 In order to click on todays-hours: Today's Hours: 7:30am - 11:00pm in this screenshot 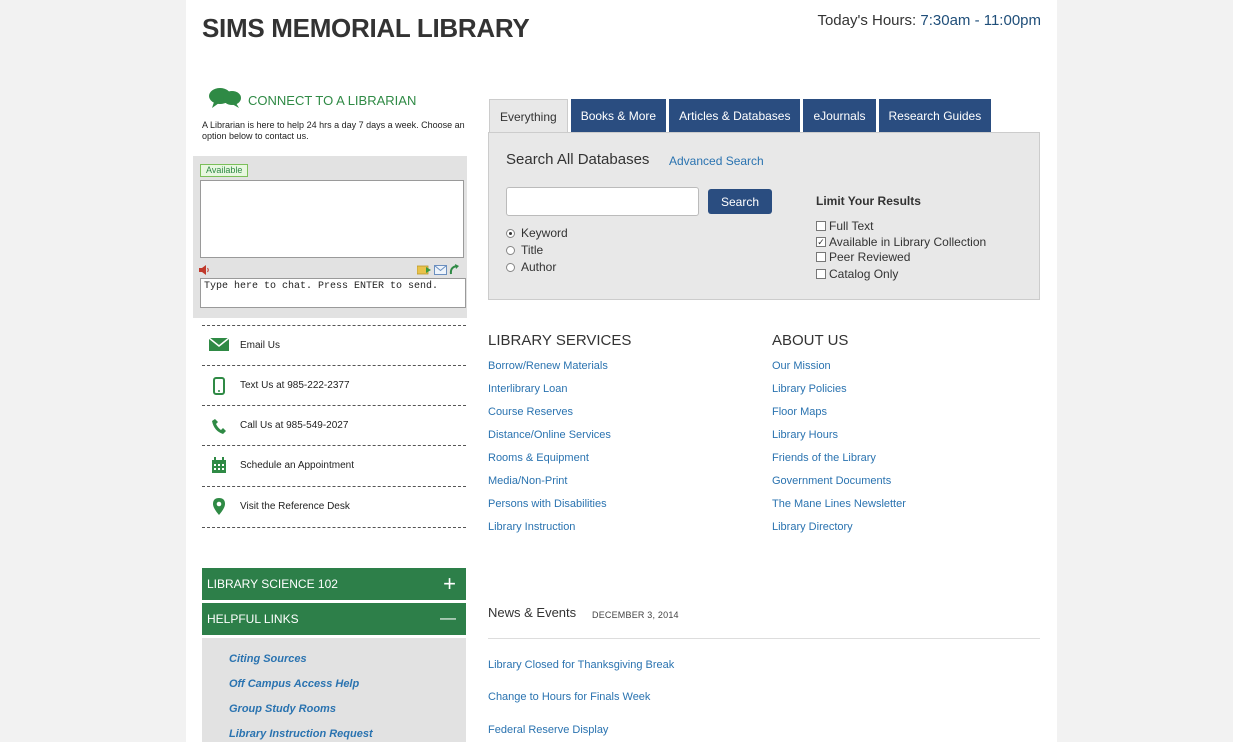, I will do `click(929, 20)`.